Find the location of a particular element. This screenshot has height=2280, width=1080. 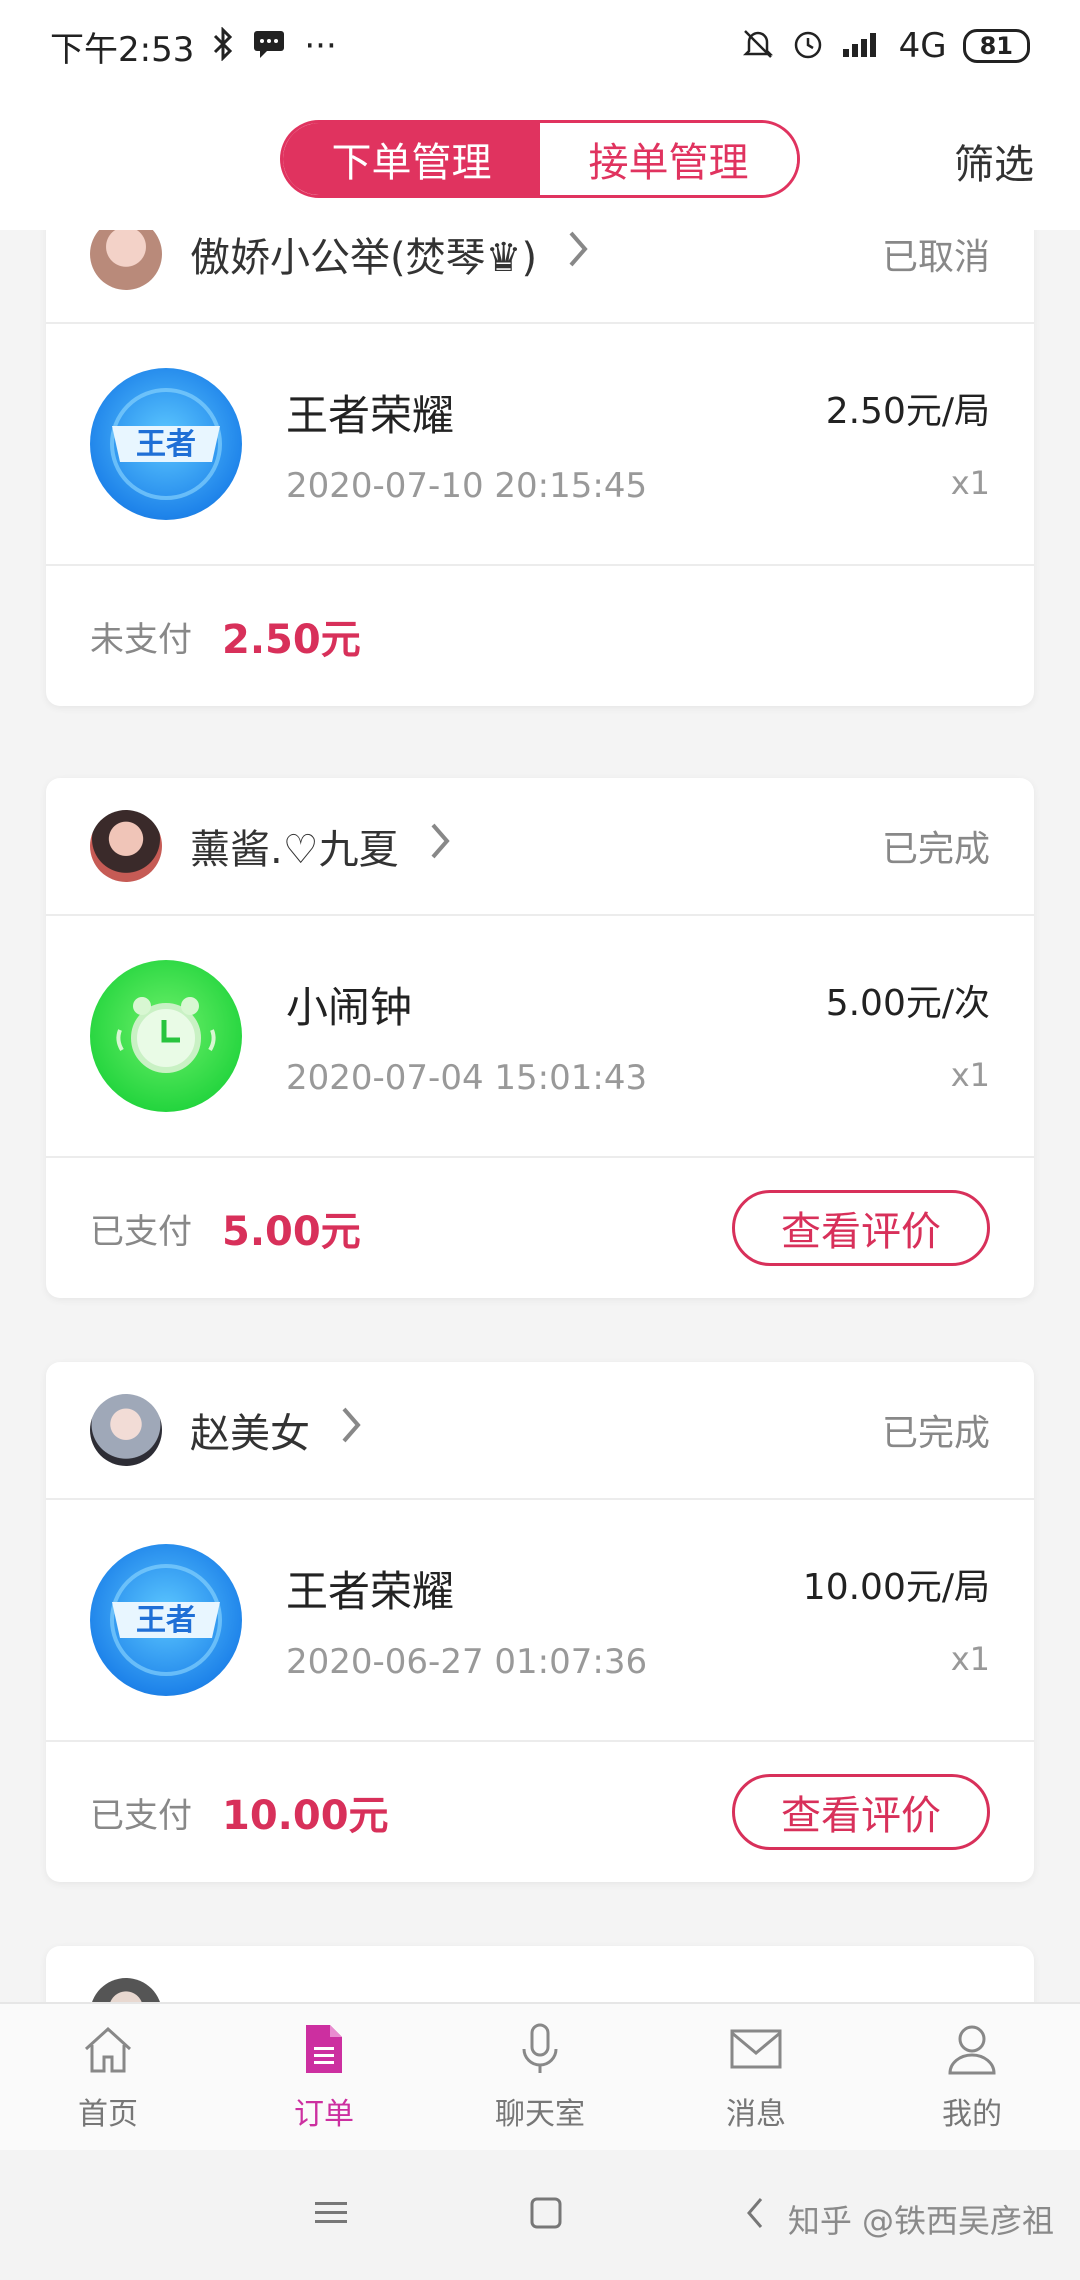

seller-name: 傲娇小公举(焚琴♛) is located at coordinates (364, 258).